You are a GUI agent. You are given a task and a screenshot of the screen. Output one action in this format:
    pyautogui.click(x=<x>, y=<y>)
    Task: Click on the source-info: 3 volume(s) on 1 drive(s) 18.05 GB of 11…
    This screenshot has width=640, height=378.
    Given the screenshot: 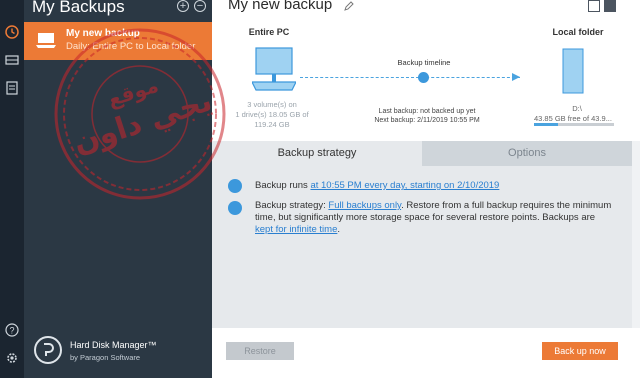 What is the action you would take?
    pyautogui.click(x=272, y=114)
    